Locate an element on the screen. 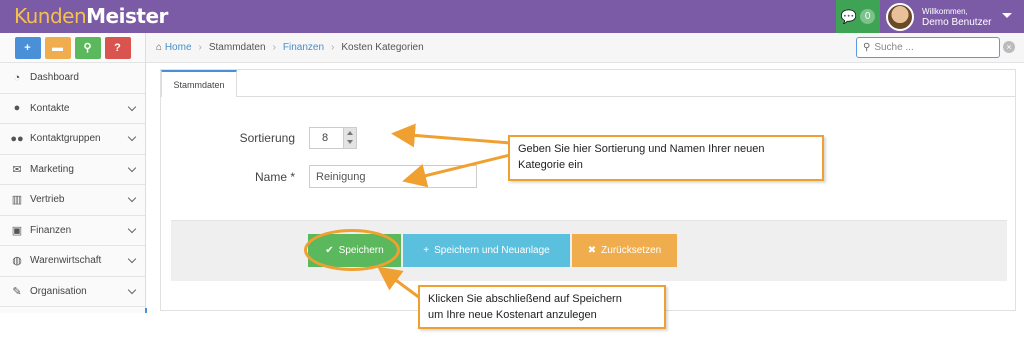 This screenshot has height=337, width=1024. arrow-to-save is located at coordinates (399, 283).